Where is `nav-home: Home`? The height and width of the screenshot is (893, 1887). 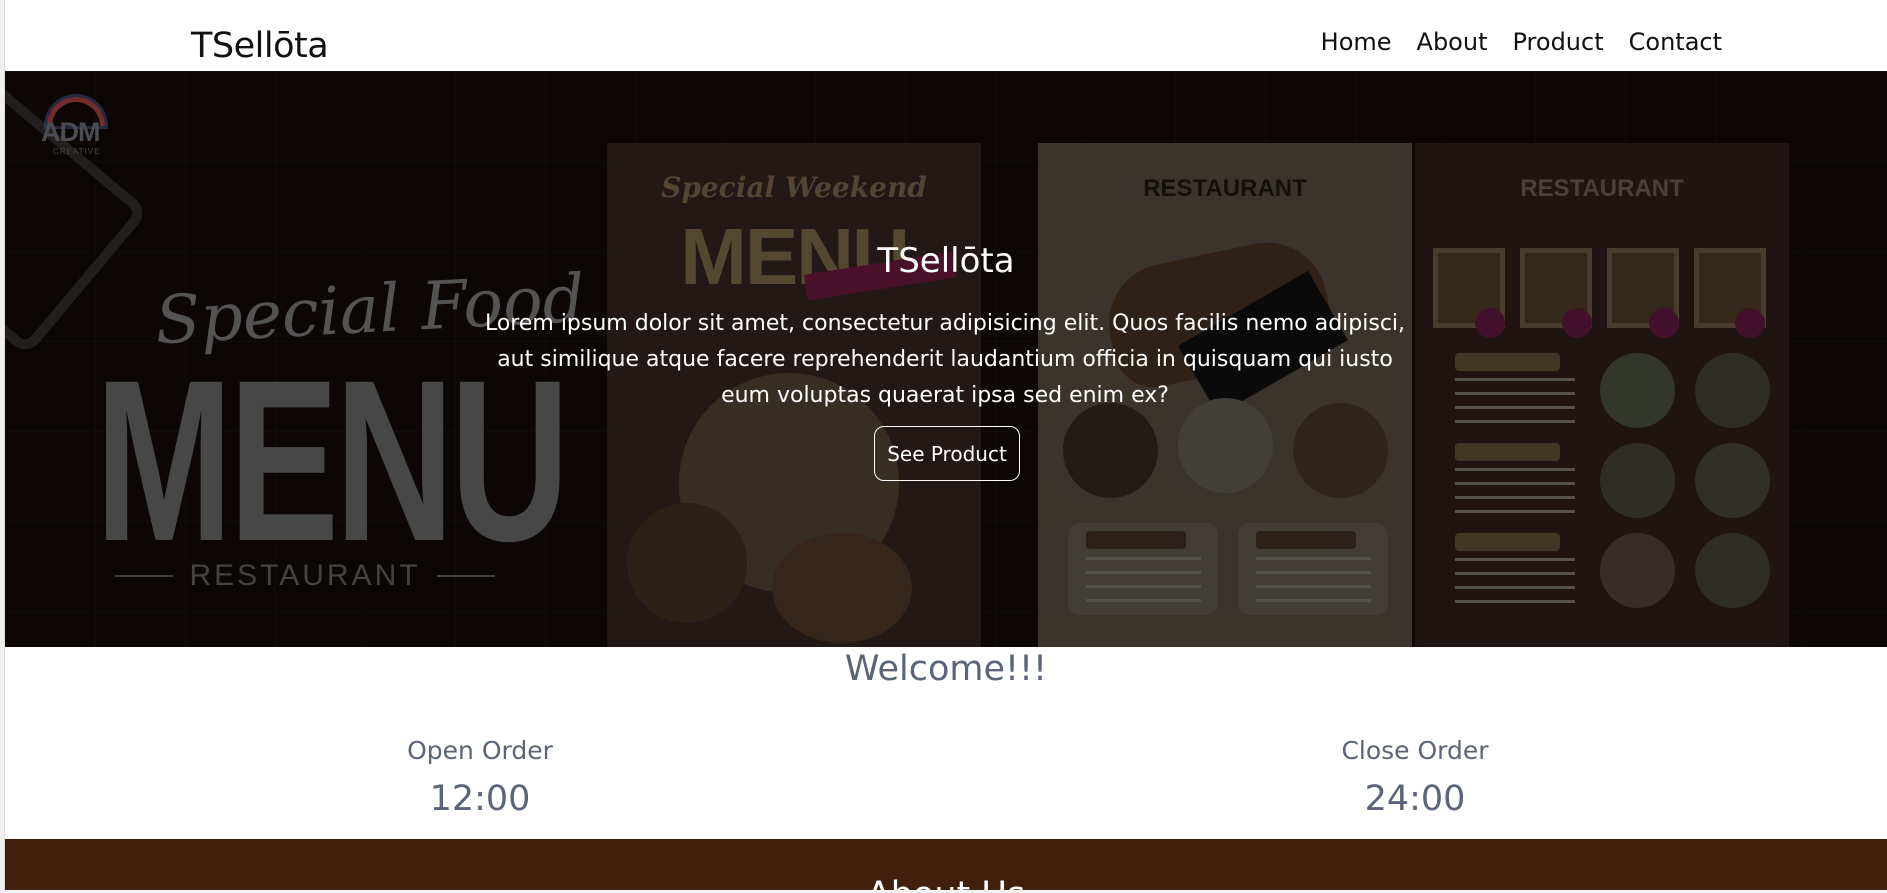
nav-home: Home is located at coordinates (1356, 42).